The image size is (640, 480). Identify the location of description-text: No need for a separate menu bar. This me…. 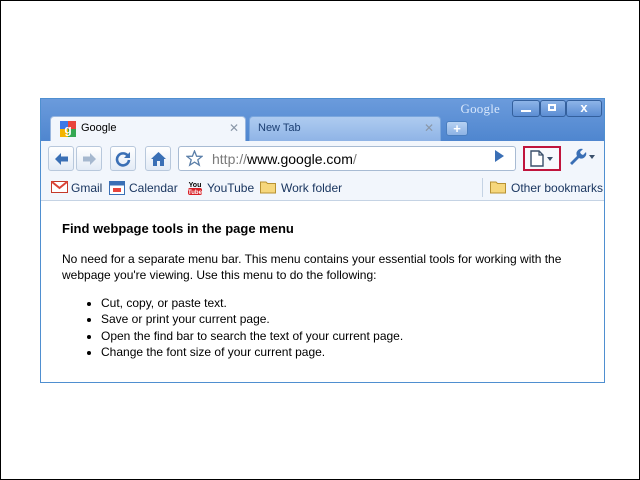
(312, 267).